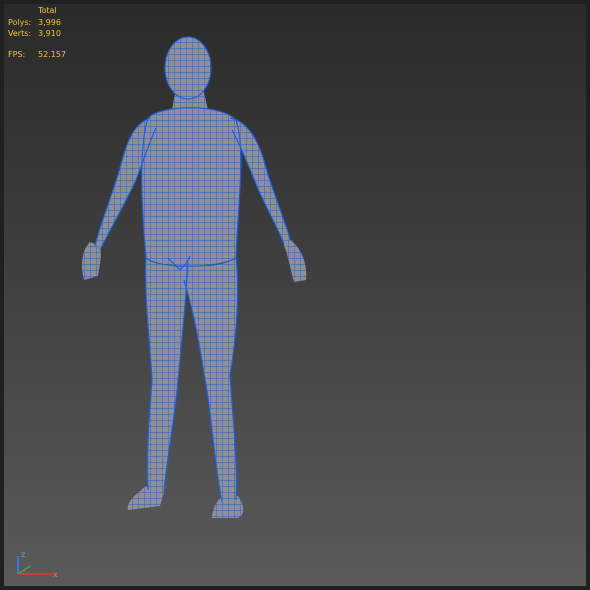  What do you see at coordinates (23, 554) in the screenshot?
I see `z-axis-label: z` at bounding box center [23, 554].